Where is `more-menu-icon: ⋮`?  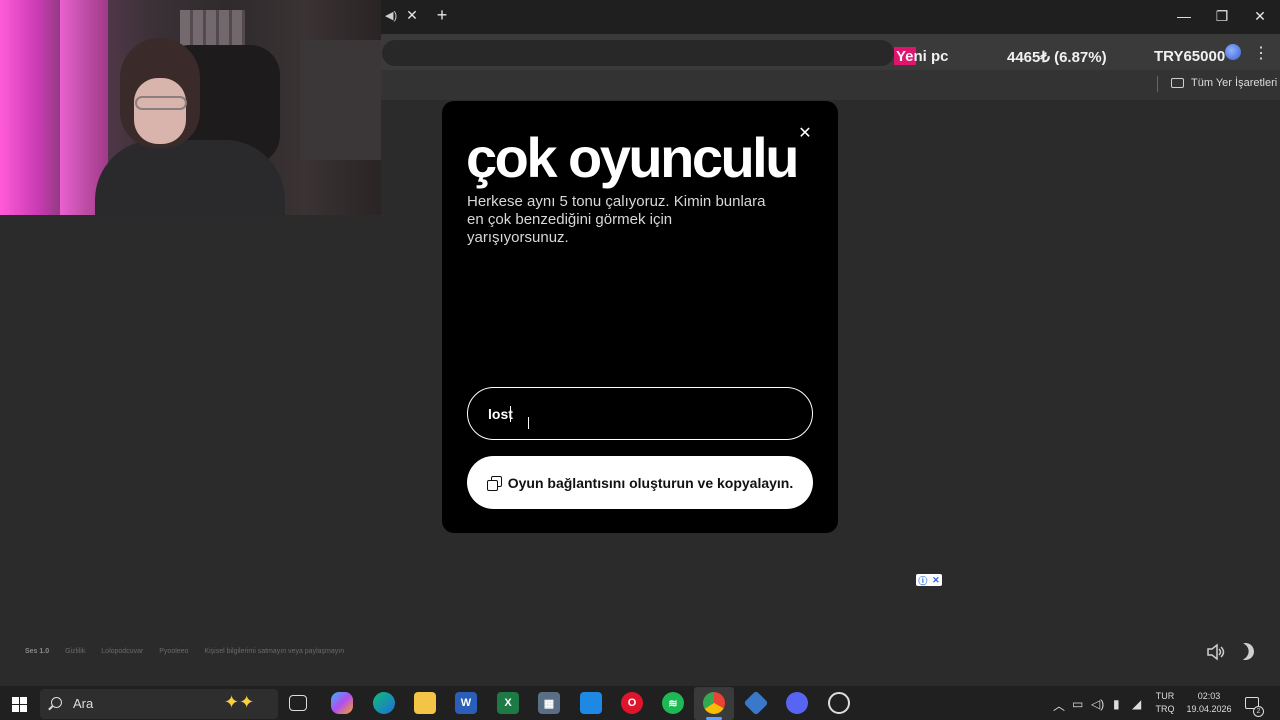
more-menu-icon: ⋮ is located at coordinates (1261, 54).